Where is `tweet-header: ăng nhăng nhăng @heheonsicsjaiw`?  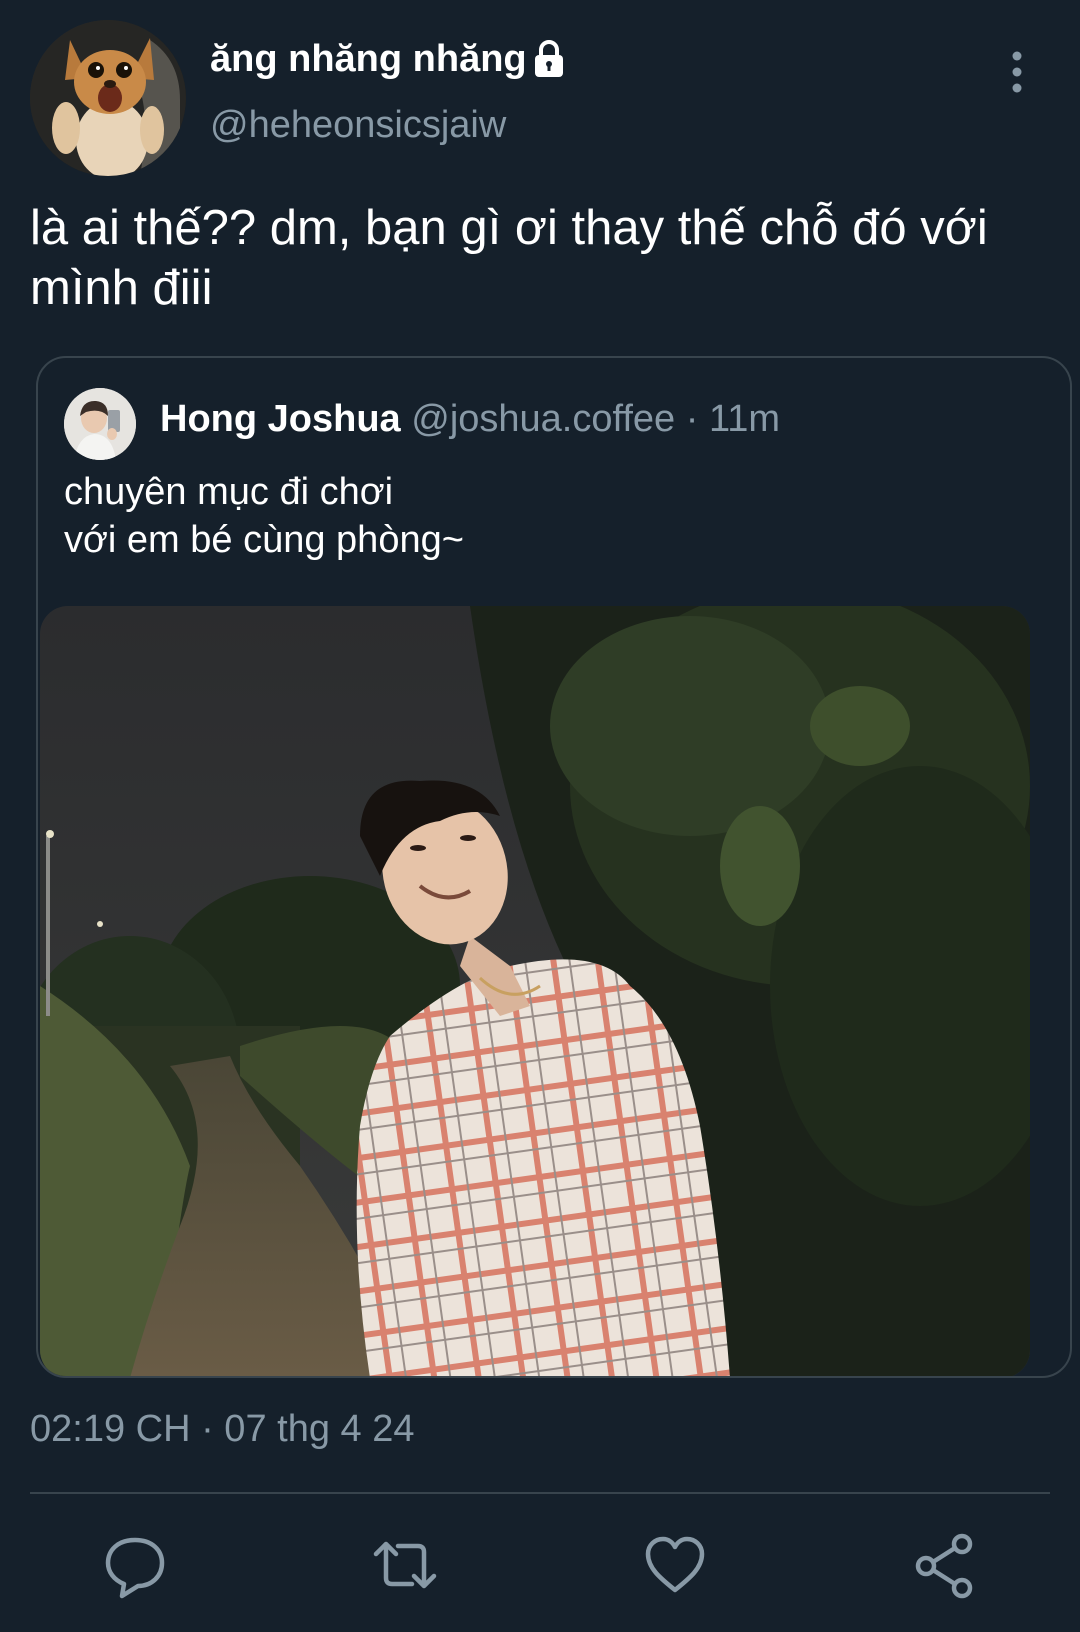 tweet-header: ăng nhăng nhăng @heheonsicsjaiw is located at coordinates (540, 95).